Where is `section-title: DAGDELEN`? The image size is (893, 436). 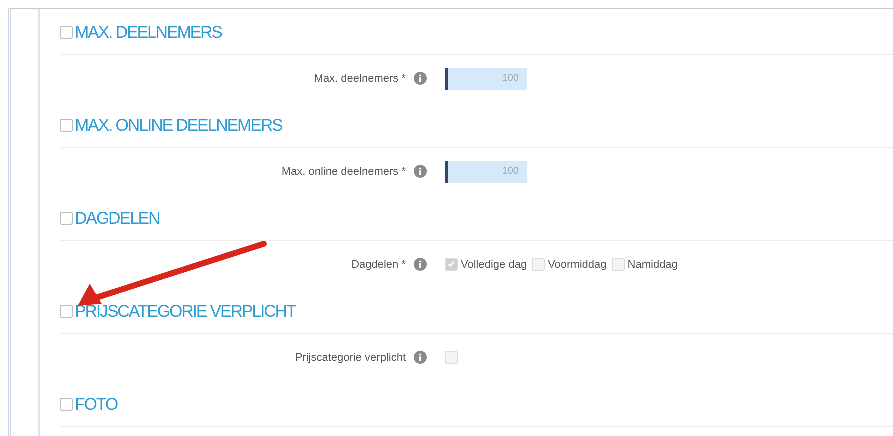
section-title: DAGDELEN is located at coordinates (117, 218).